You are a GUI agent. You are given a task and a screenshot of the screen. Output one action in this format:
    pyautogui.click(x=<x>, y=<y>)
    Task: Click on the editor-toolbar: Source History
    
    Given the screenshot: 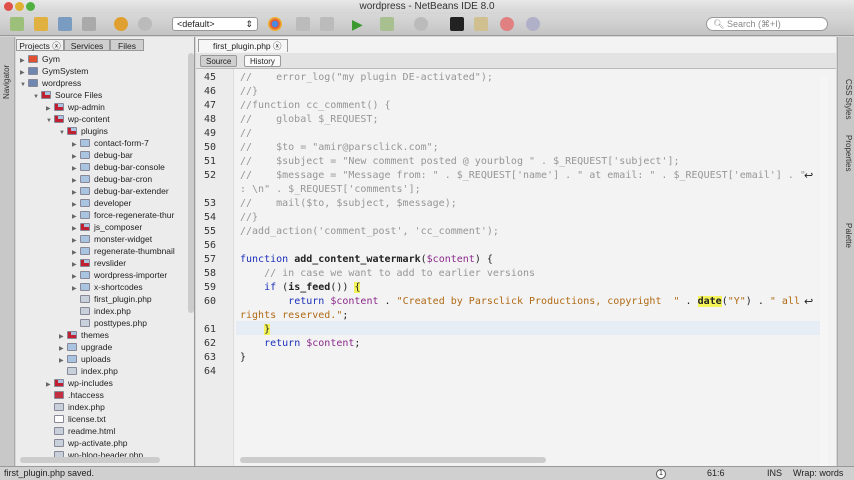 What is the action you would take?
    pyautogui.click(x=516, y=61)
    